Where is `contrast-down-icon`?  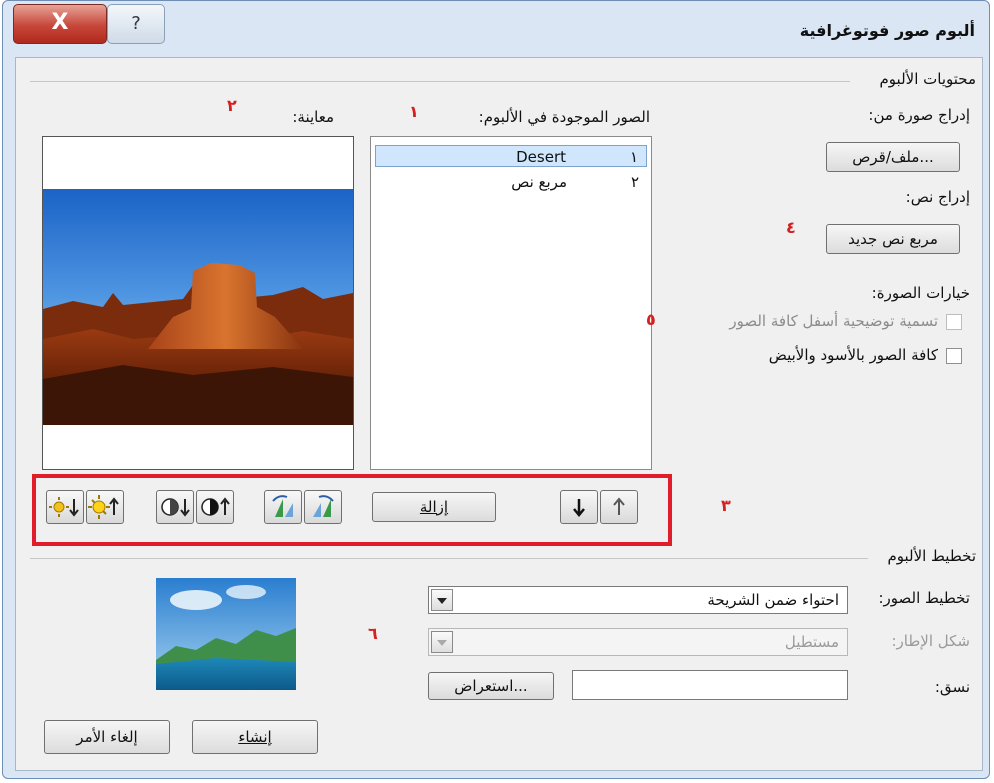
contrast-down-icon is located at coordinates (175, 507).